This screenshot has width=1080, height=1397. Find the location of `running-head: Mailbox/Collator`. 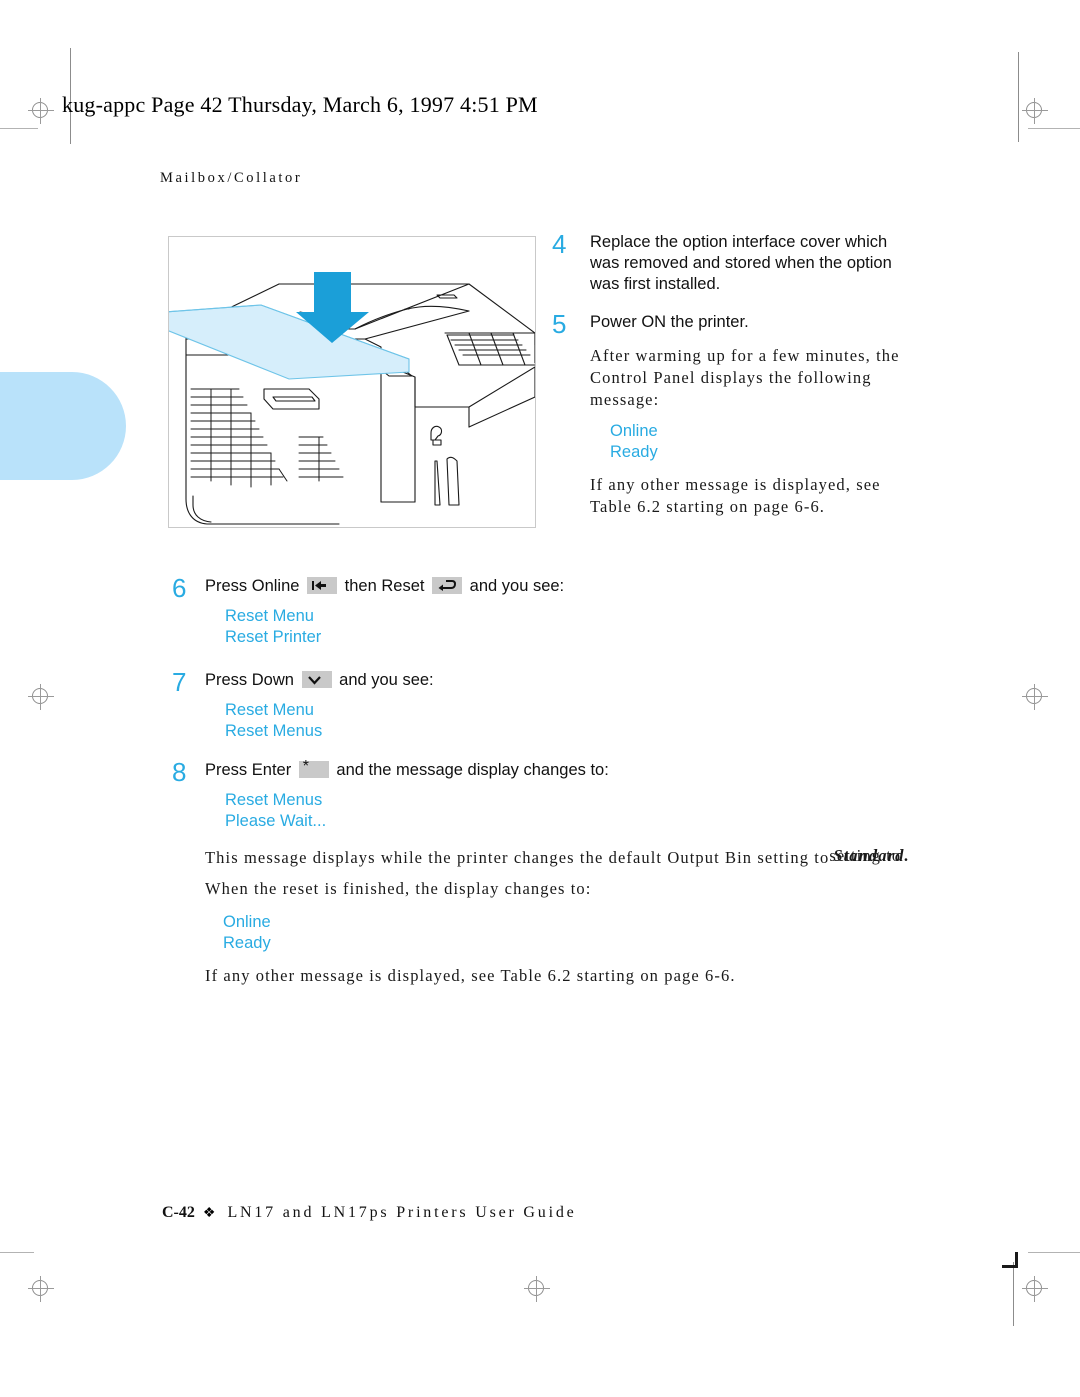

running-head: Mailbox/Collator is located at coordinates (231, 178).